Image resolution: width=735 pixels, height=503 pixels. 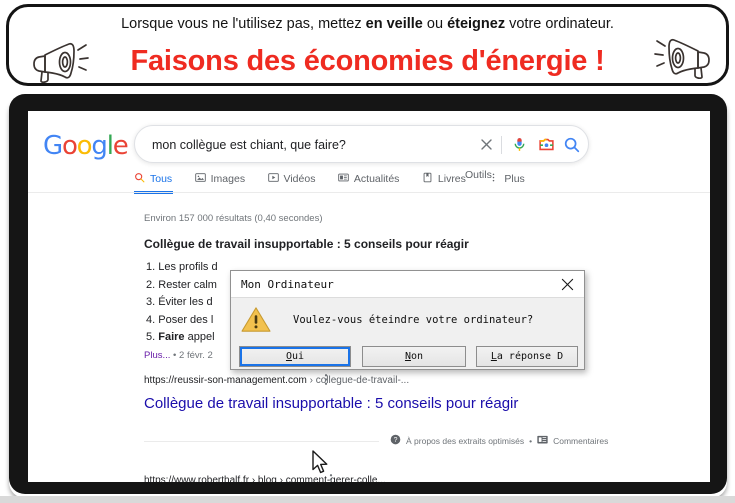 What do you see at coordinates (185, 302) in the screenshot?
I see `list-text: Éviter les d` at bounding box center [185, 302].